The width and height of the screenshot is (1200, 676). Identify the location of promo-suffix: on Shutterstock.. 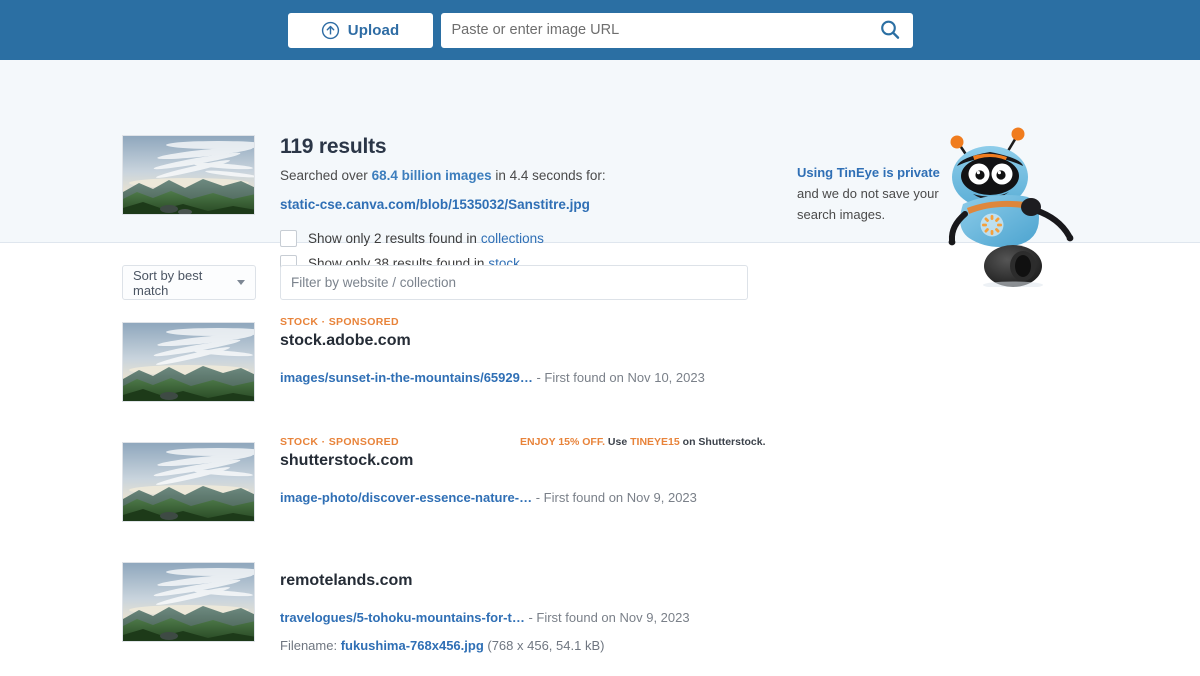
(722, 442).